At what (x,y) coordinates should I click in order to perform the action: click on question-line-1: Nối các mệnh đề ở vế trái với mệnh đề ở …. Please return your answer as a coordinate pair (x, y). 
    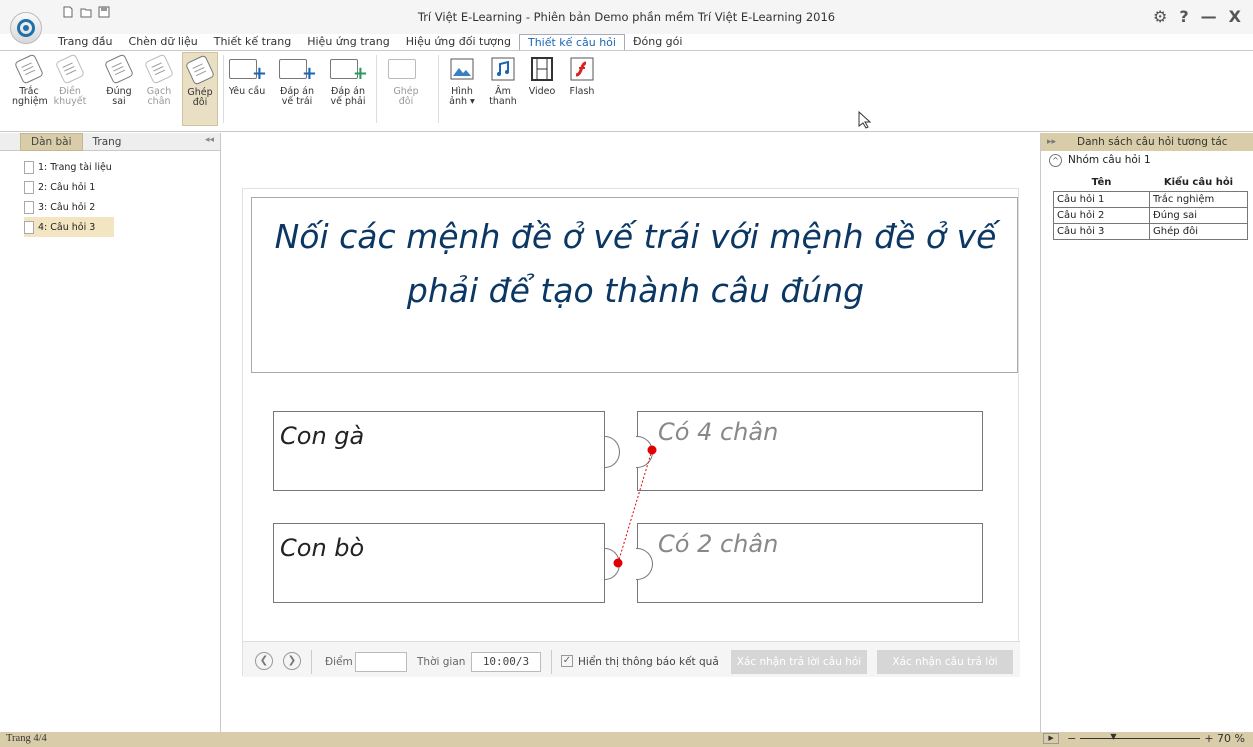
    Looking at the image, I should click on (635, 236).